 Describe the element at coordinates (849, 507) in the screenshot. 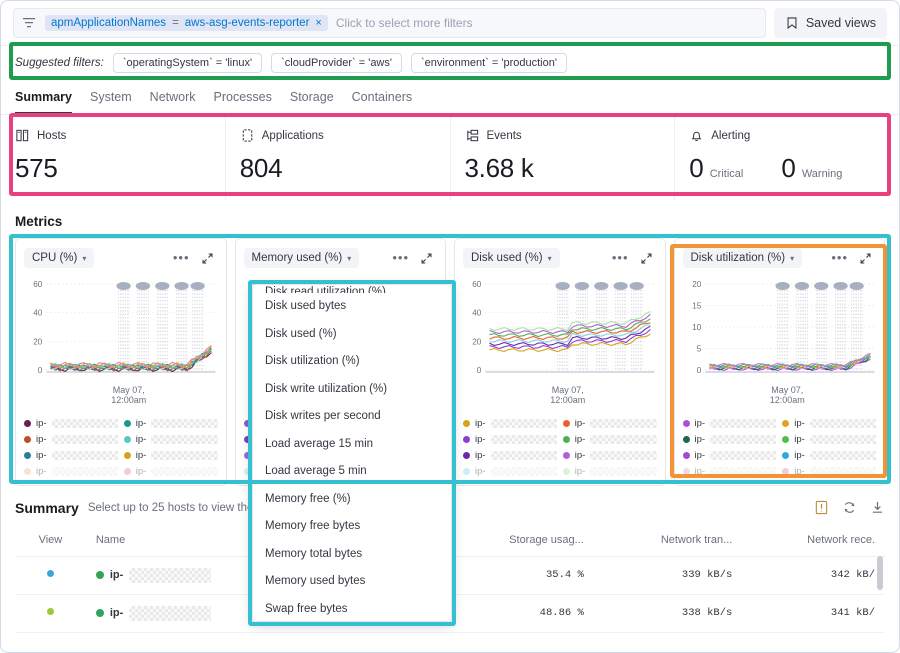

I see `refresh-icon` at that location.